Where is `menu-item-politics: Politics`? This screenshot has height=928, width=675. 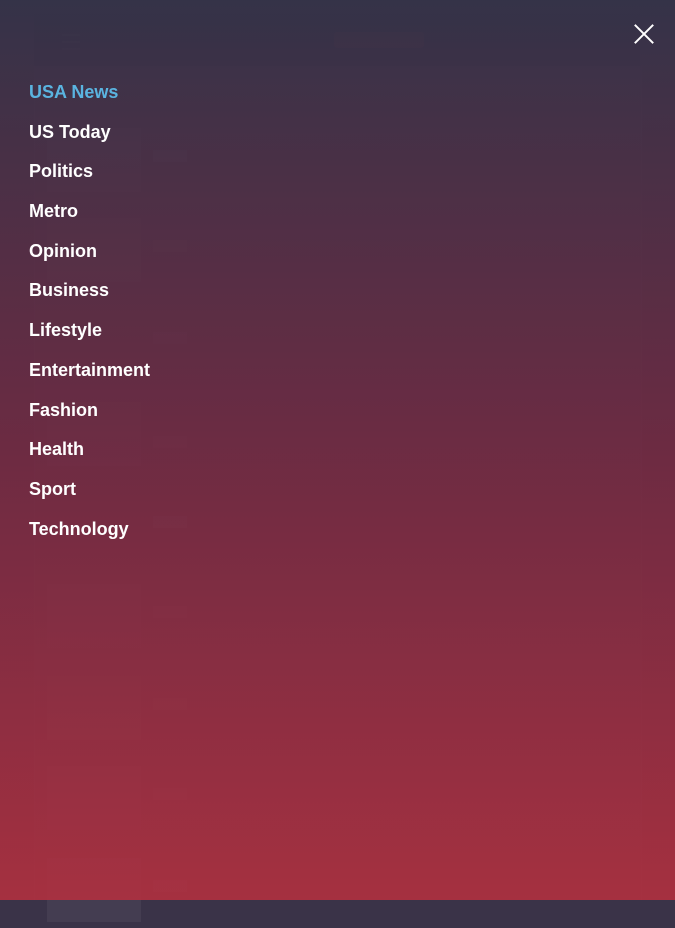 menu-item-politics: Politics is located at coordinates (89, 177).